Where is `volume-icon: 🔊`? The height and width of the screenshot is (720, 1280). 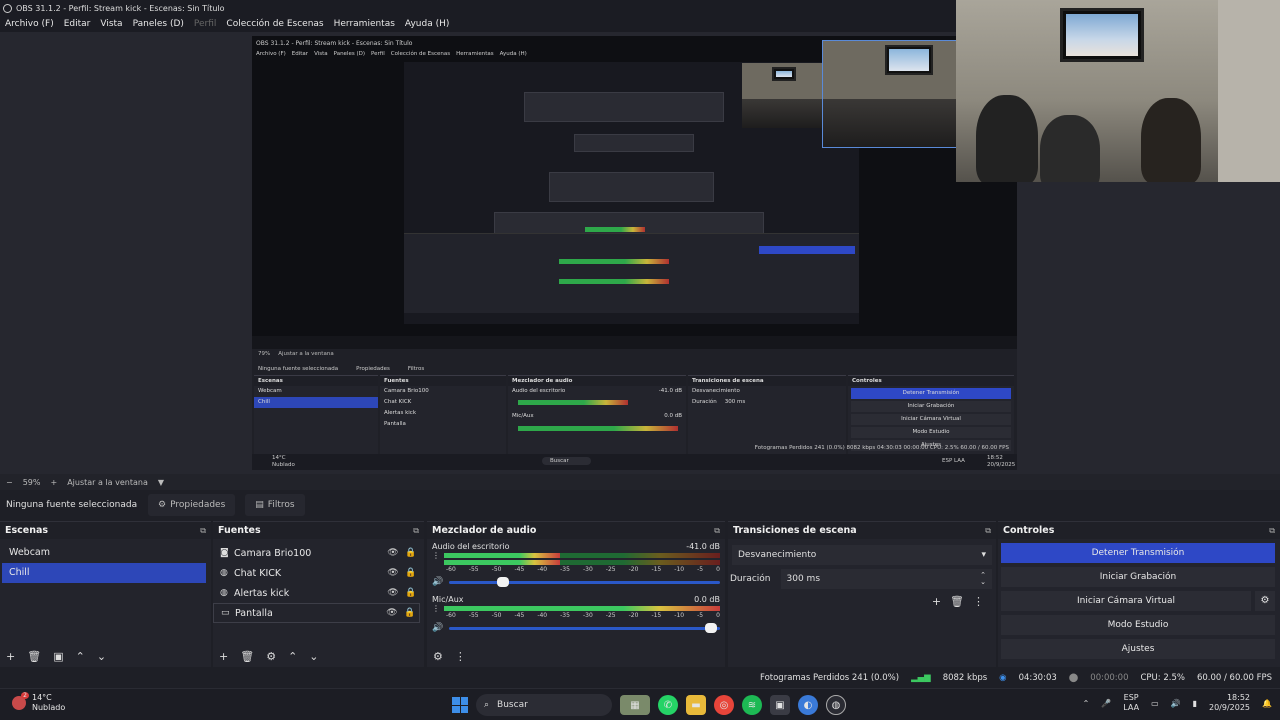
volume-icon: 🔊 is located at coordinates (1176, 703).